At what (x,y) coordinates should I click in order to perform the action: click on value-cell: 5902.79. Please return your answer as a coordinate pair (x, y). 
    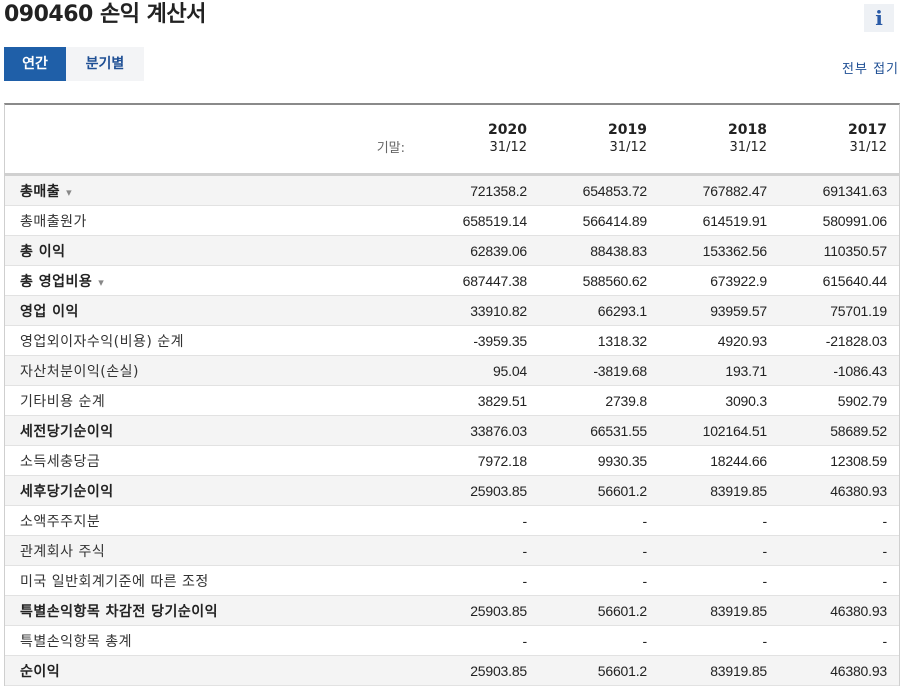
    Looking at the image, I should click on (839, 400).